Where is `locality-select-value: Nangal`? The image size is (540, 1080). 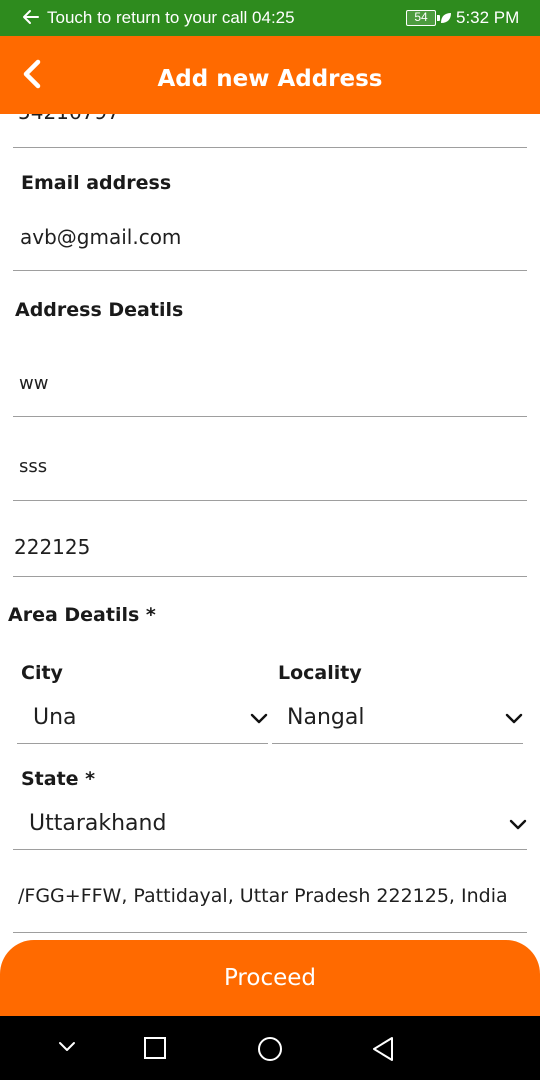 locality-select-value: Nangal is located at coordinates (325, 717).